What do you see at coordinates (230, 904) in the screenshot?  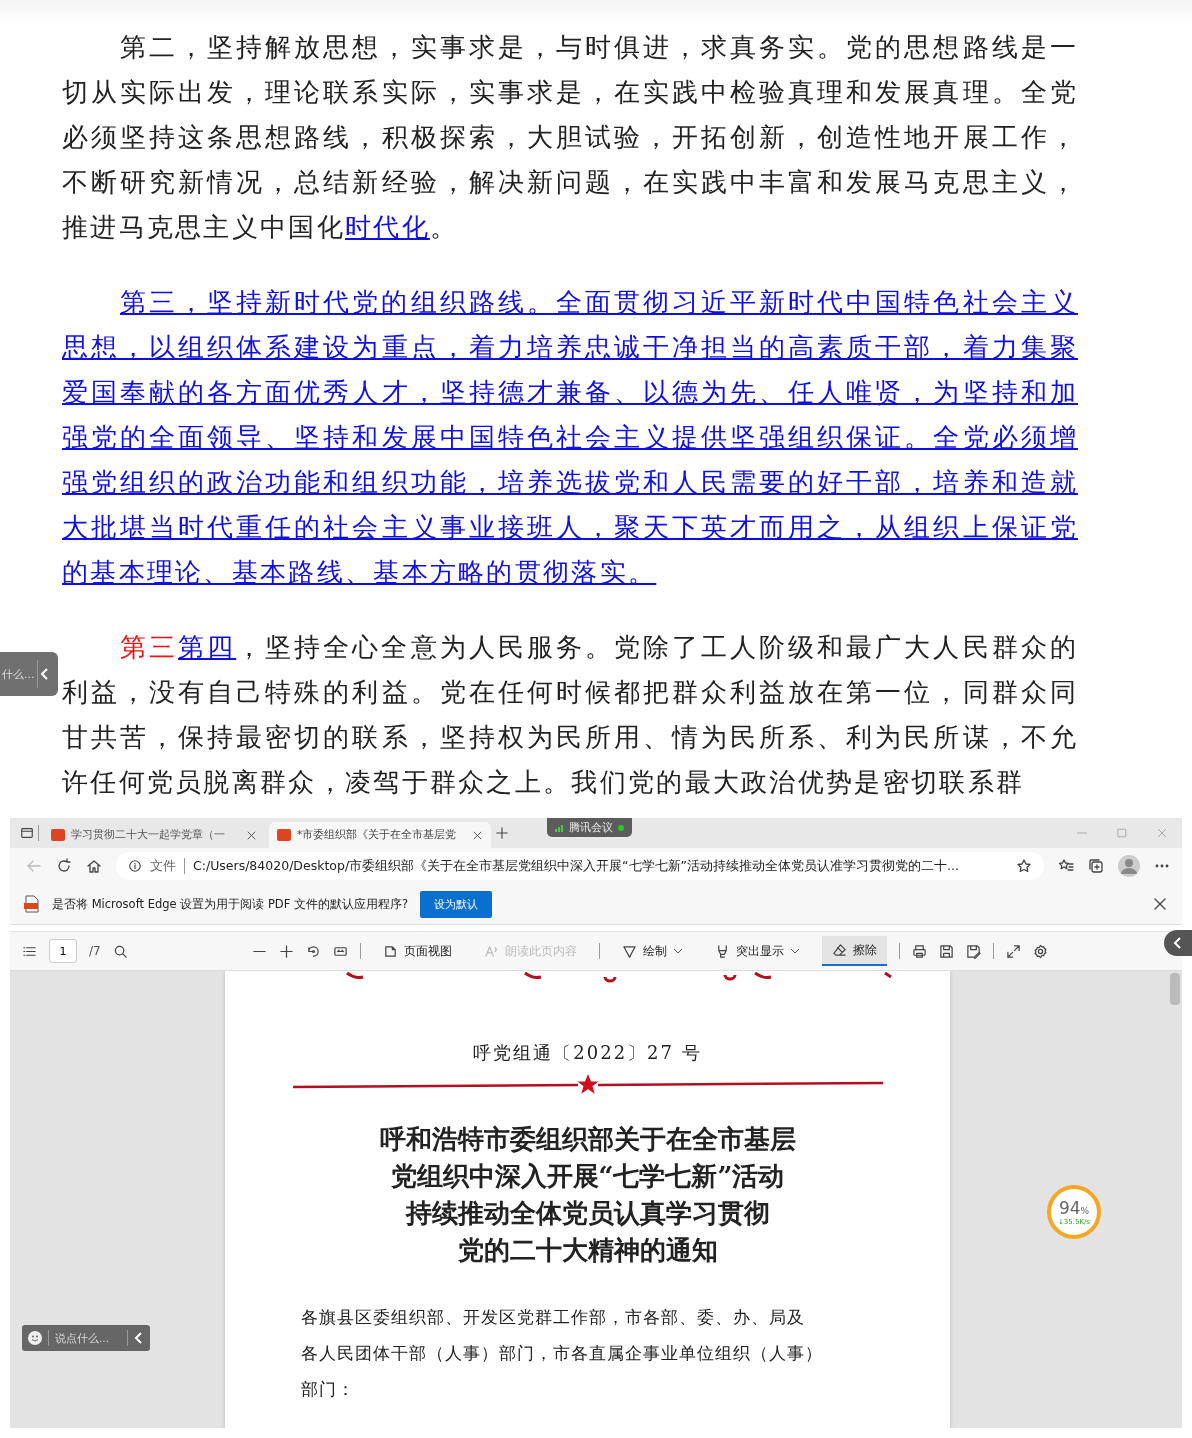 I see `infobar-message: 是否将 Microsoft Edge 设置为用于阅读 PDF 文件的默认应用程序?` at bounding box center [230, 904].